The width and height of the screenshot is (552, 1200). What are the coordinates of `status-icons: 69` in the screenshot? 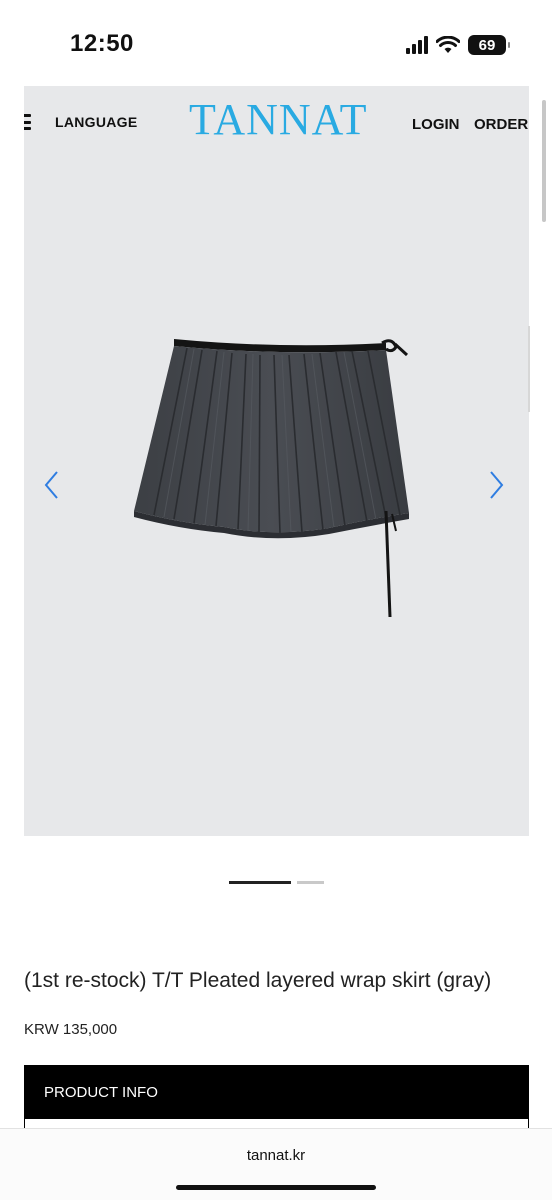 It's located at (458, 45).